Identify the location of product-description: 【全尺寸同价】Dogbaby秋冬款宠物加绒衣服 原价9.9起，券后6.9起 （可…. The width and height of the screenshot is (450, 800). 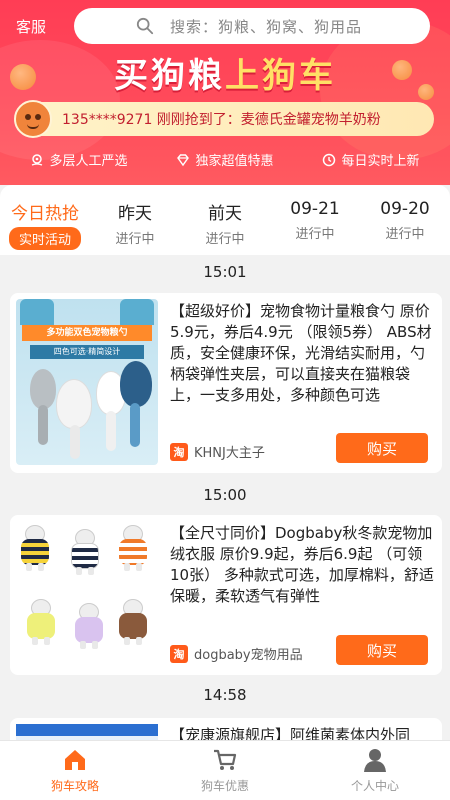
(302, 564).